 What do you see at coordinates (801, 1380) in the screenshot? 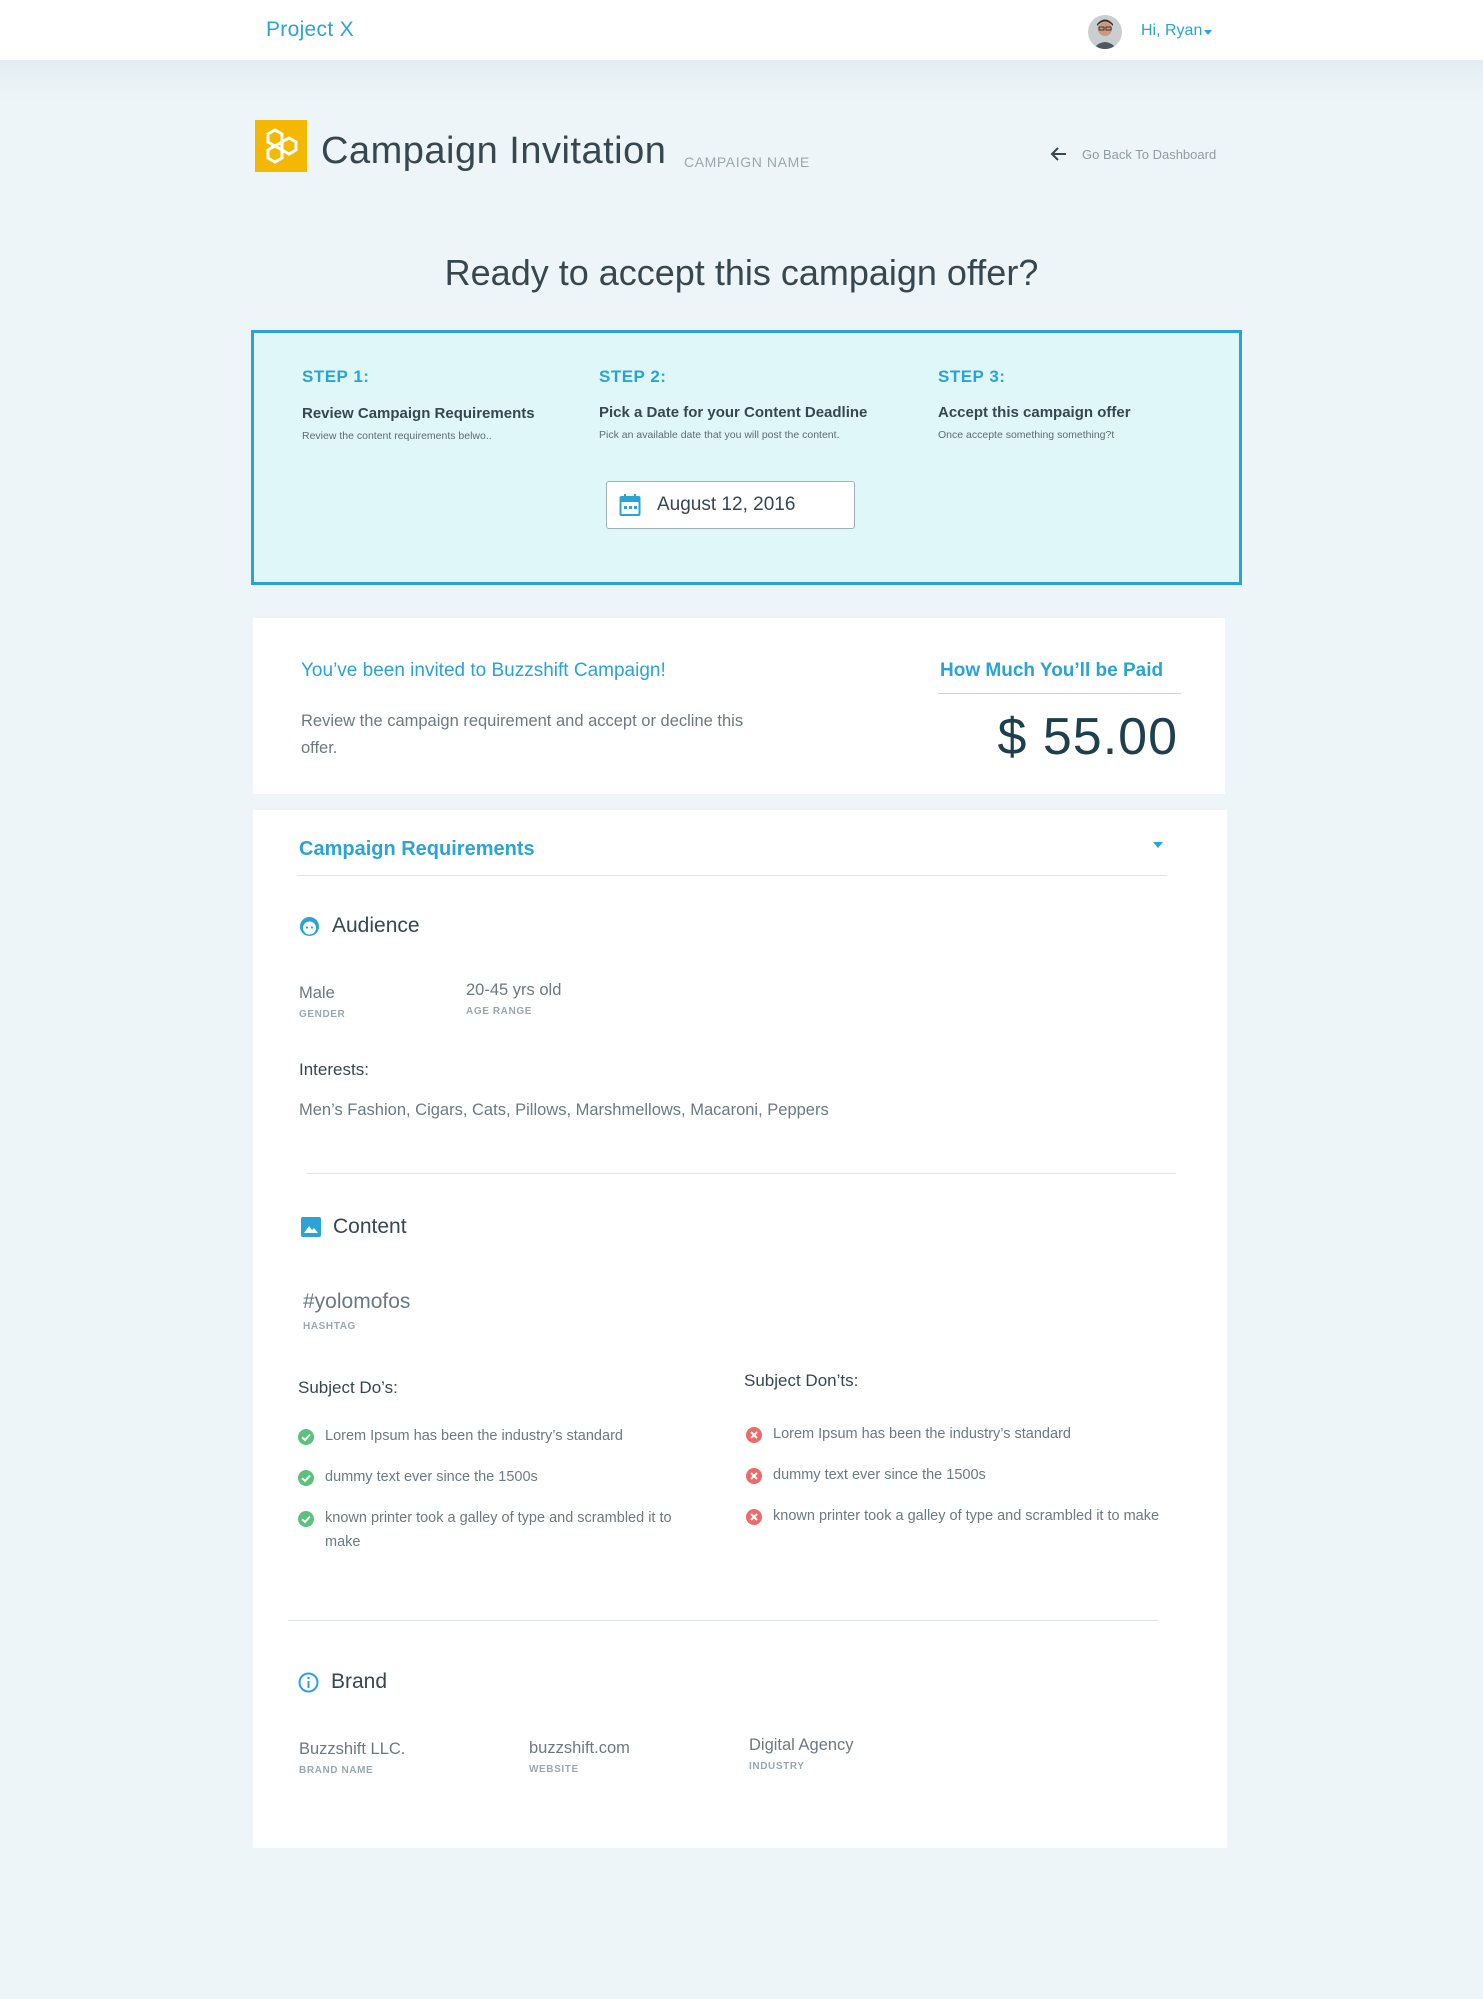
I see `subject-donts-label: Subject Don’ts:` at bounding box center [801, 1380].